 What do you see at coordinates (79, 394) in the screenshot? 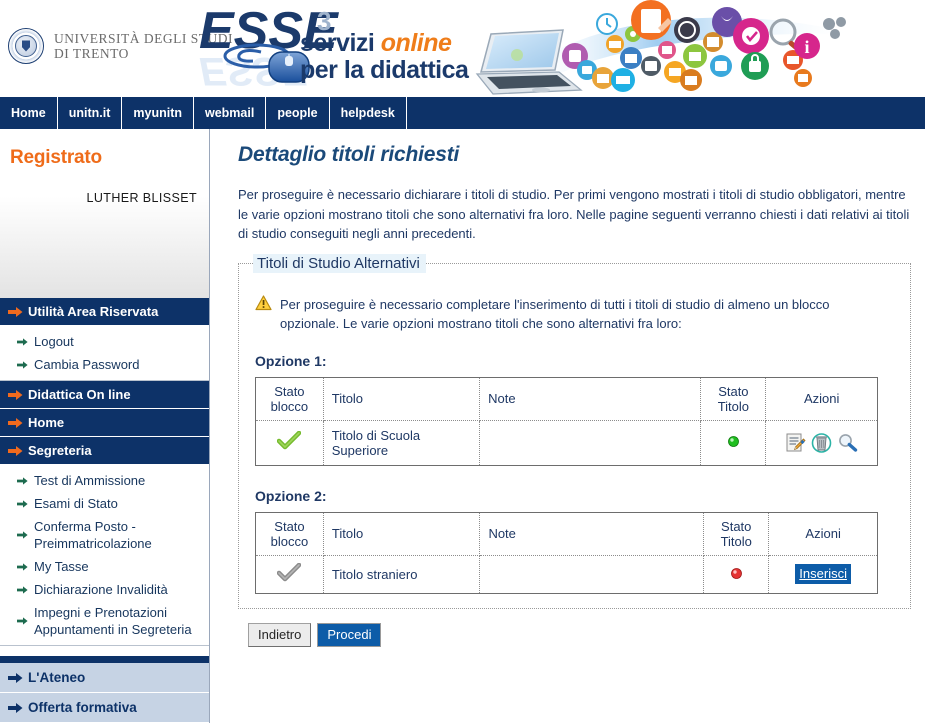
I see `sidebar-section-label: Didattica On line` at bounding box center [79, 394].